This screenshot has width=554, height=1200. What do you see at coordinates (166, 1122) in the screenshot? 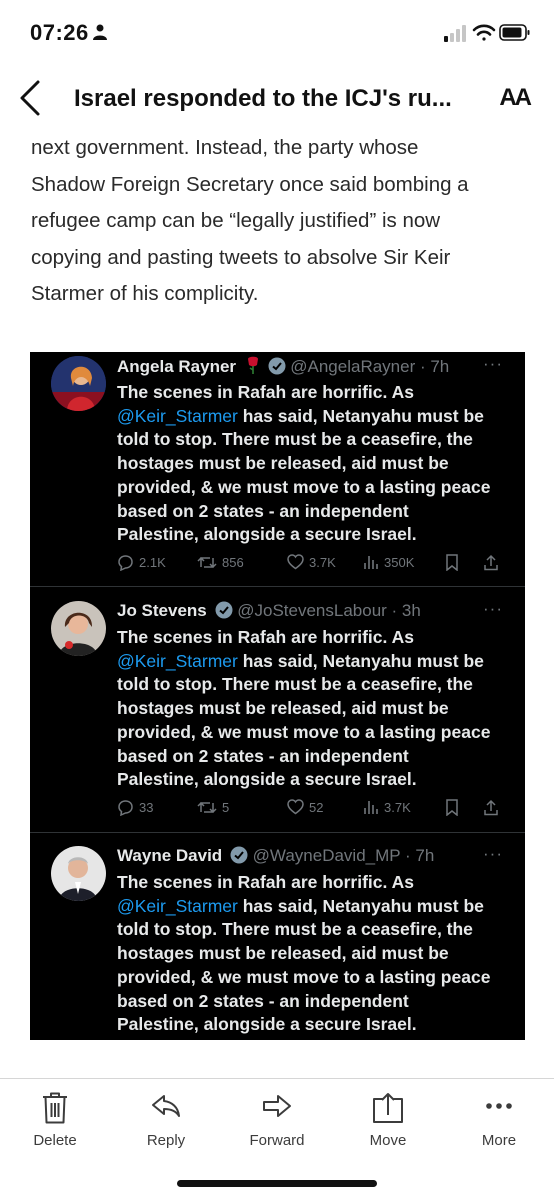
I see `reply-button: Reply` at bounding box center [166, 1122].